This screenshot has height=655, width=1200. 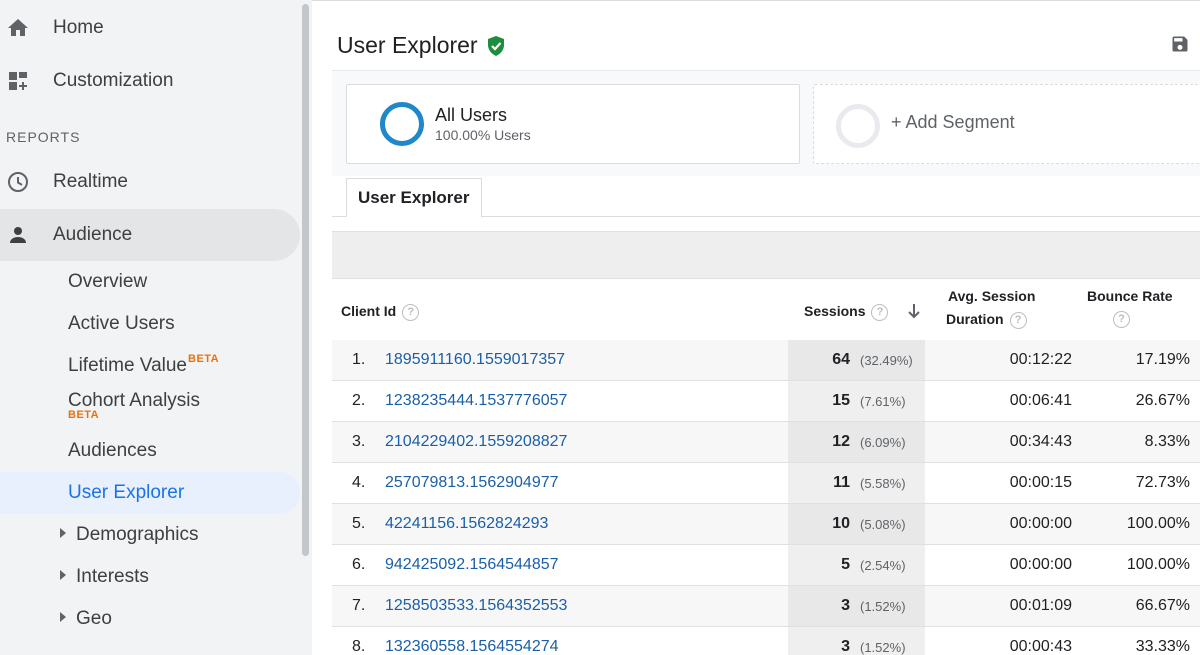 I want to click on row-number: 5., so click(x=359, y=523).